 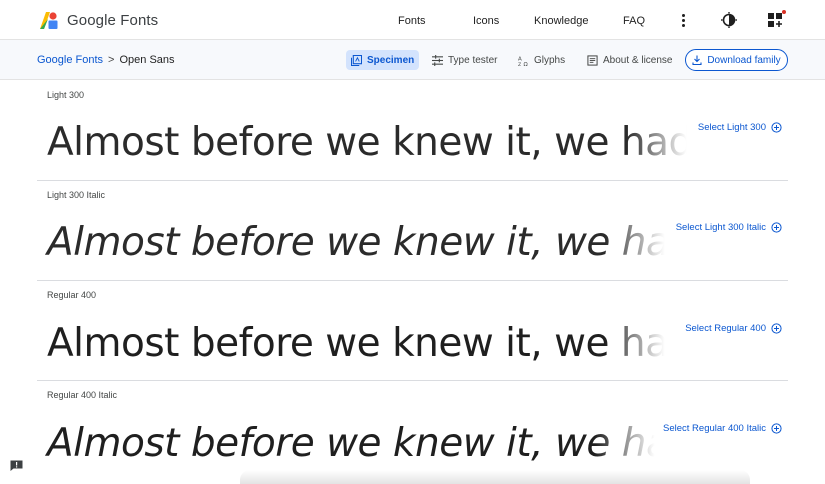 What do you see at coordinates (370, 343) in the screenshot?
I see `sample-text: Almost before we knew it, we had` at bounding box center [370, 343].